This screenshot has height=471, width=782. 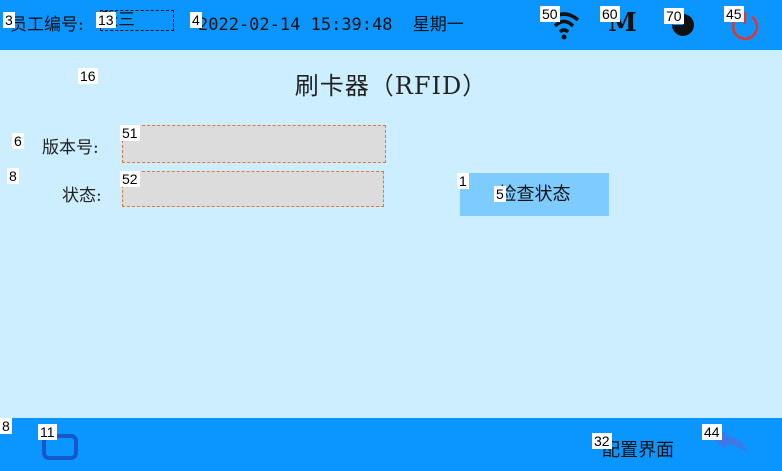 I want to click on check-status-button: 检查状态, so click(x=534, y=194).